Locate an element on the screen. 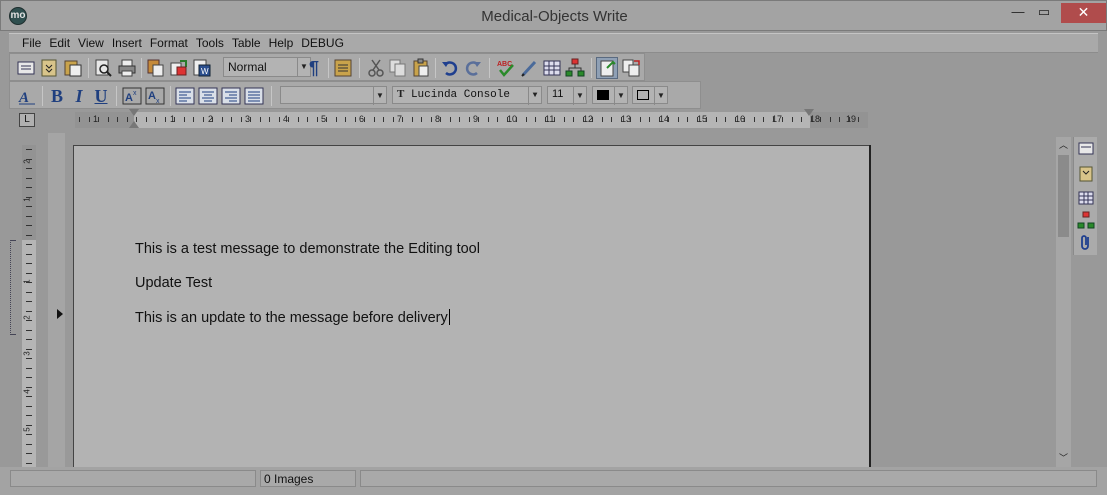  paste-icon is located at coordinates (421, 68).